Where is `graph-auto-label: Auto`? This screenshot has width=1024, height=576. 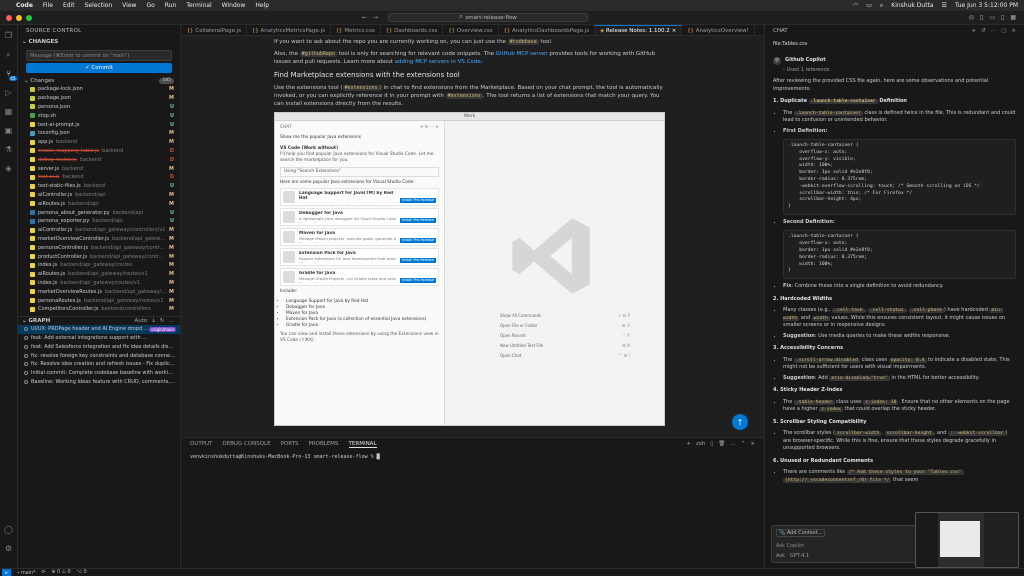 graph-auto-label: Auto is located at coordinates (141, 321).